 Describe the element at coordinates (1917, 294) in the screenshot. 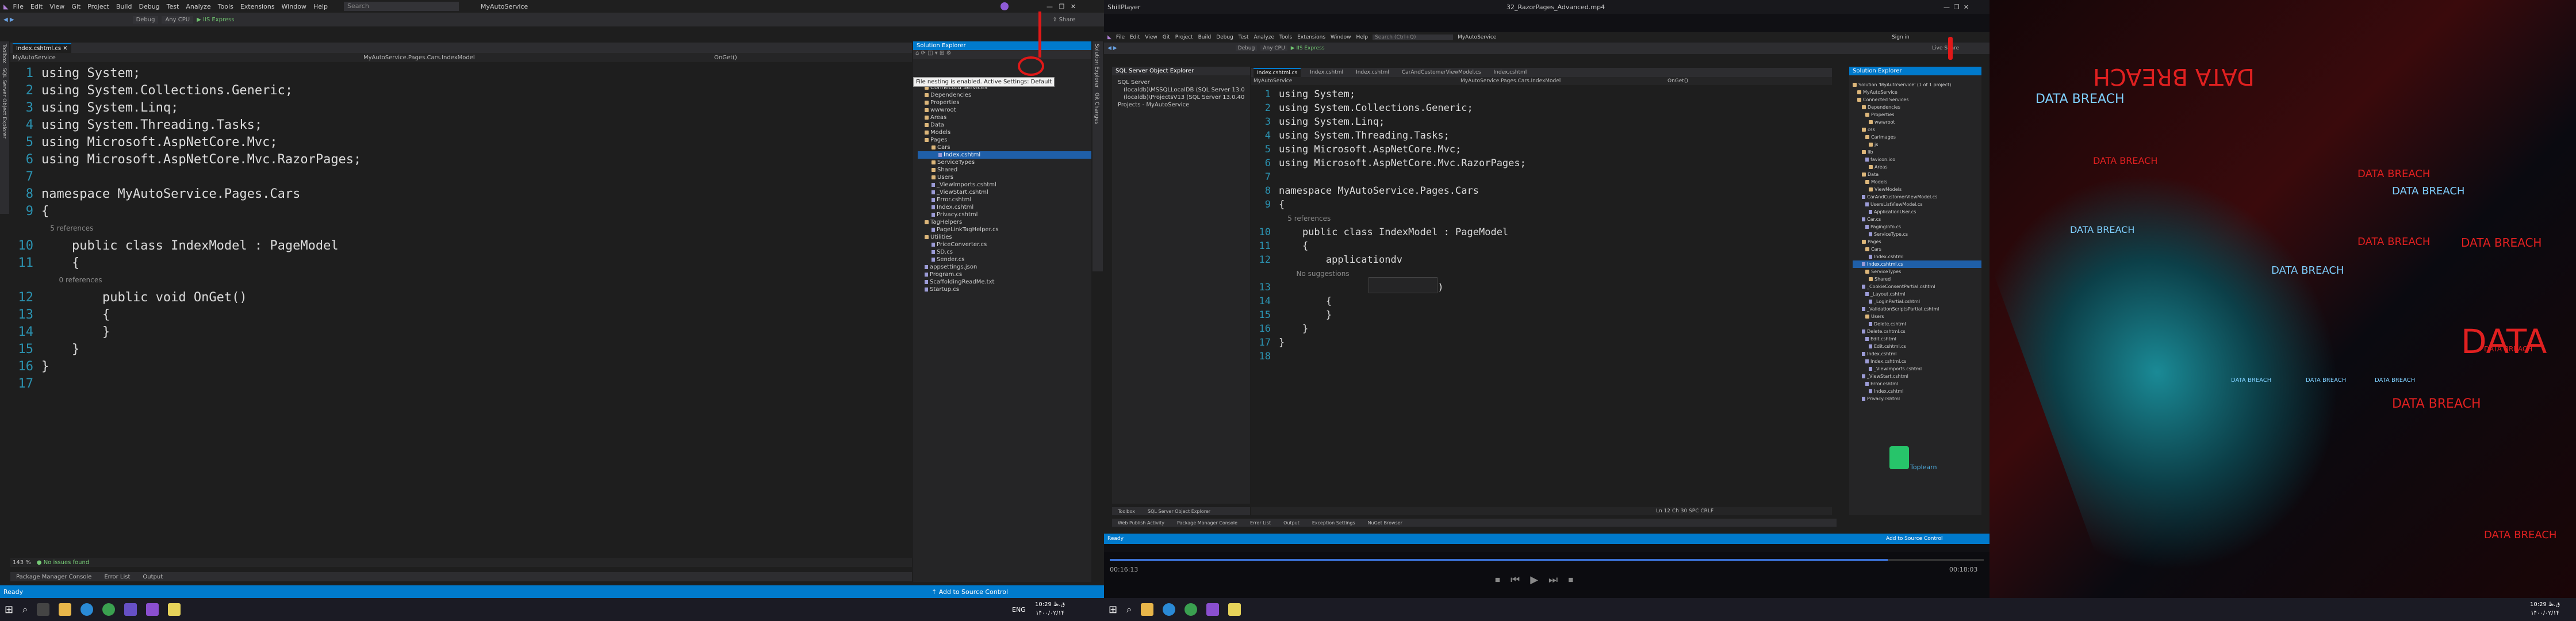

I see `tree-item: _Layout.cshtml` at that location.